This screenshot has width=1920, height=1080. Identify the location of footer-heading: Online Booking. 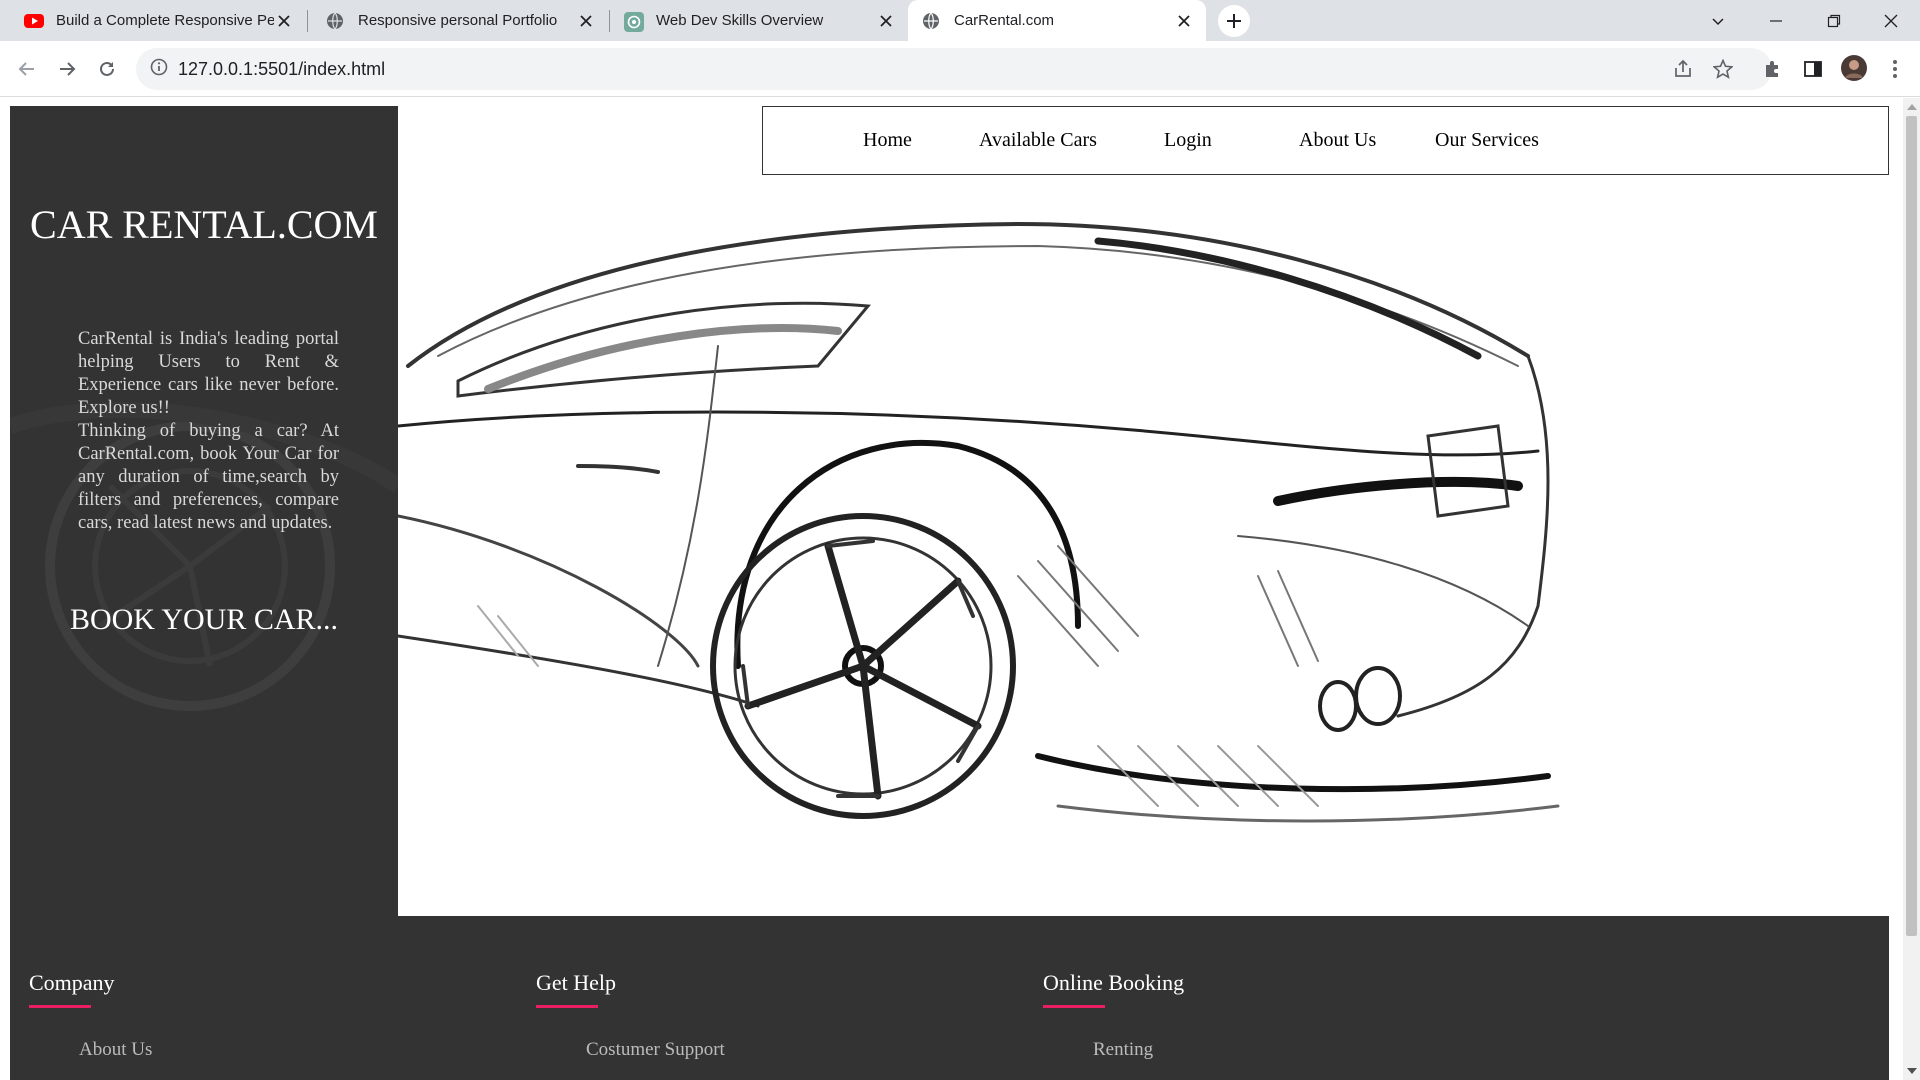
(1114, 982).